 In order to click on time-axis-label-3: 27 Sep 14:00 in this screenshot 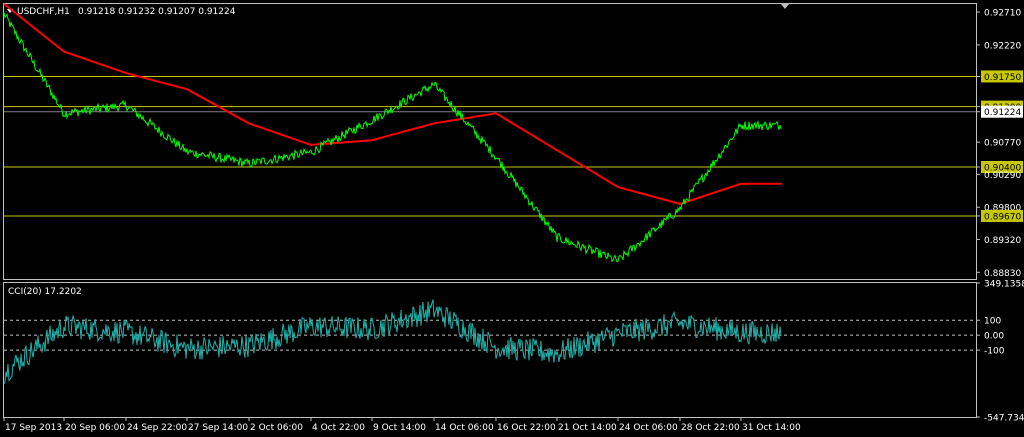, I will do `click(218, 428)`.